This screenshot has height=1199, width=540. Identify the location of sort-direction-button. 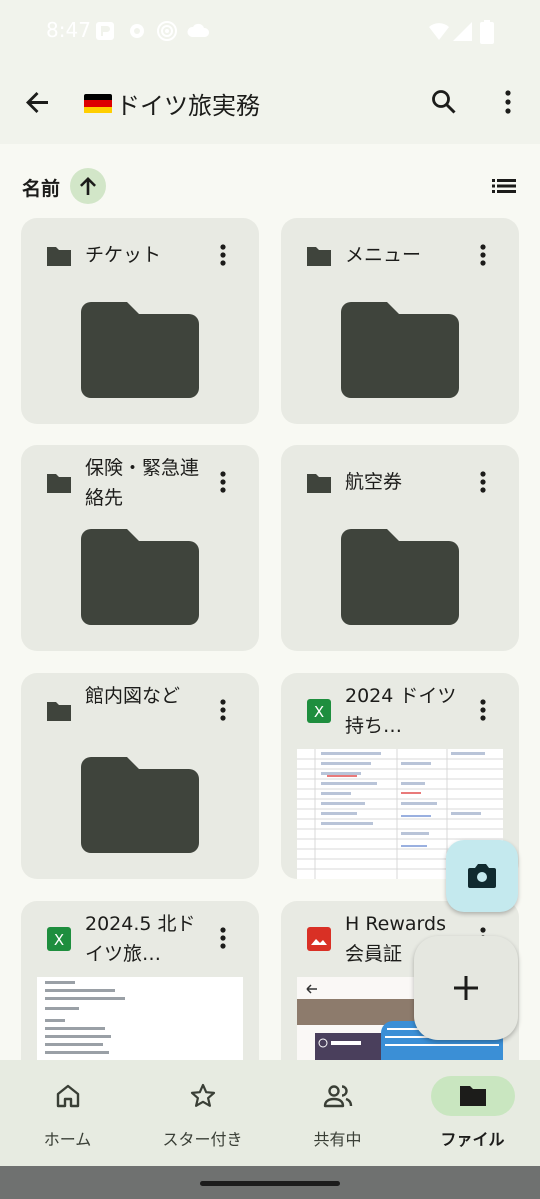
(88, 186).